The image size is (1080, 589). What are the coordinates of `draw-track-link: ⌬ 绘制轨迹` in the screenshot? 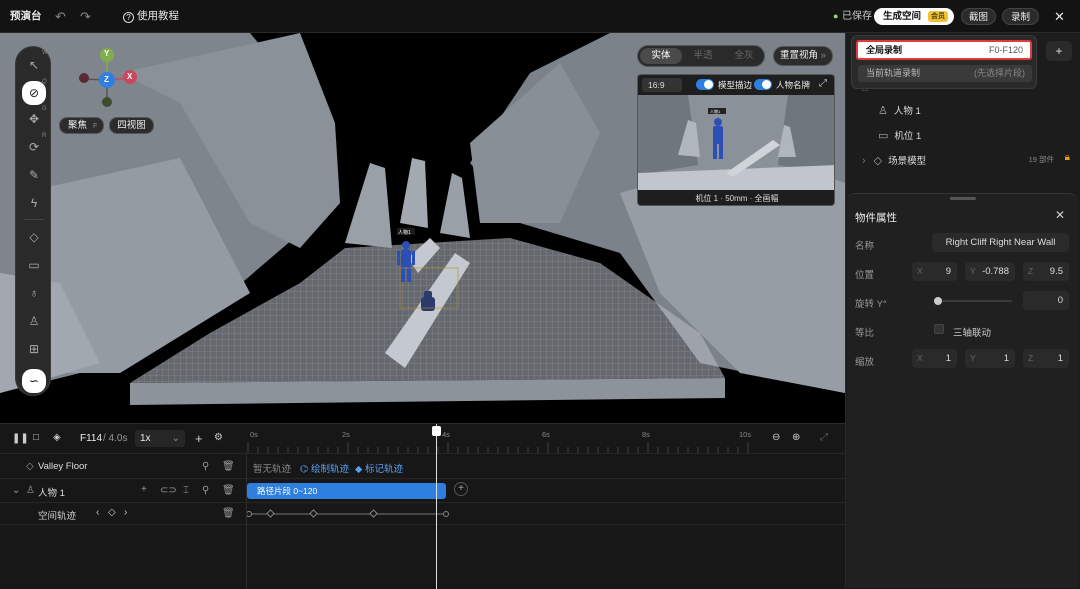 It's located at (324, 468).